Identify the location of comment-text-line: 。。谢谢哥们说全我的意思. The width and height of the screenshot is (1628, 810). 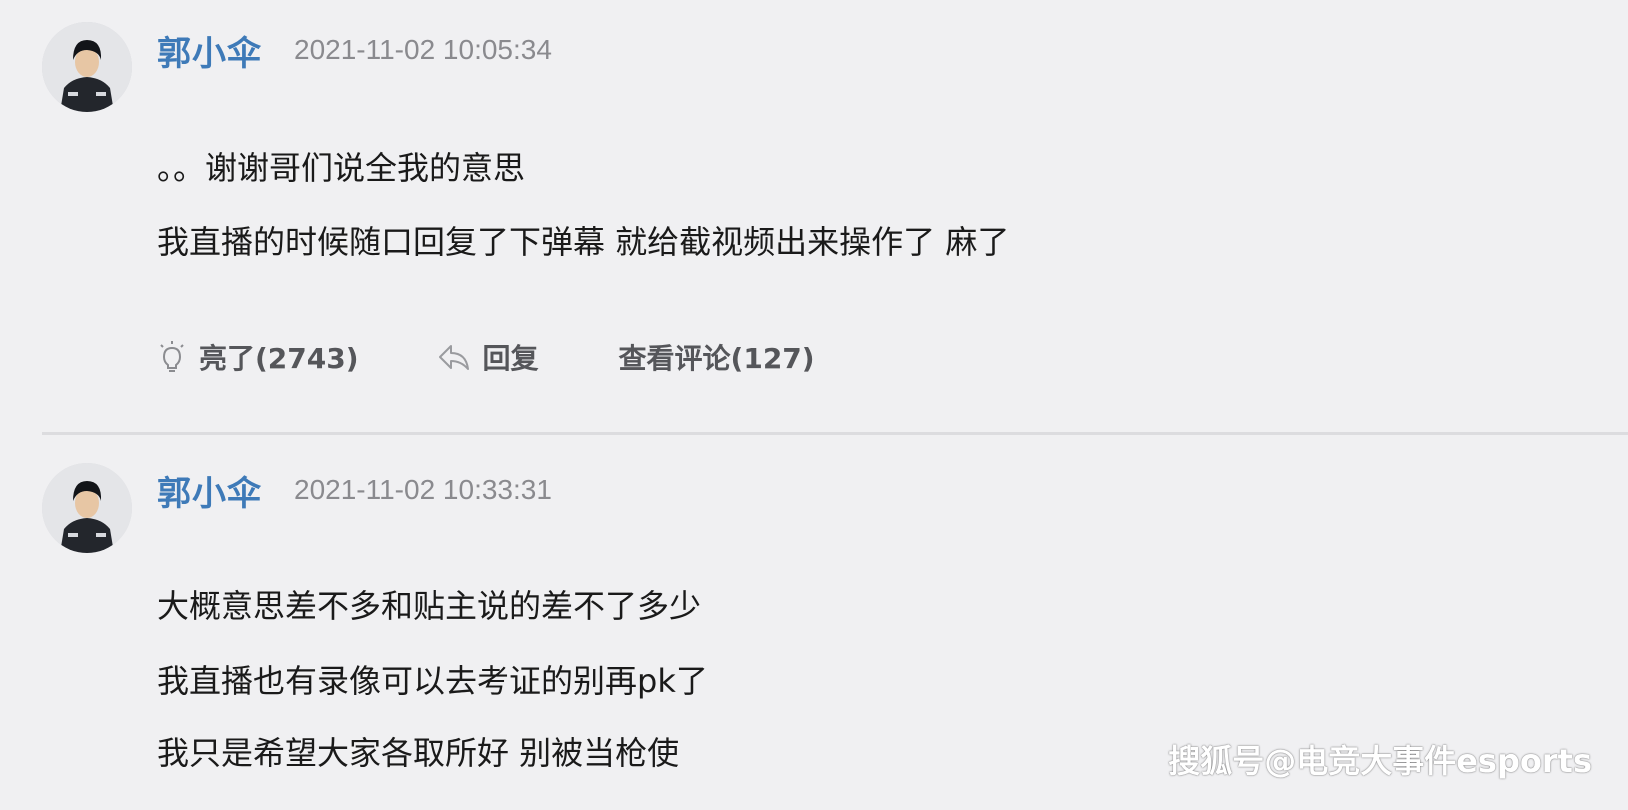
(341, 168).